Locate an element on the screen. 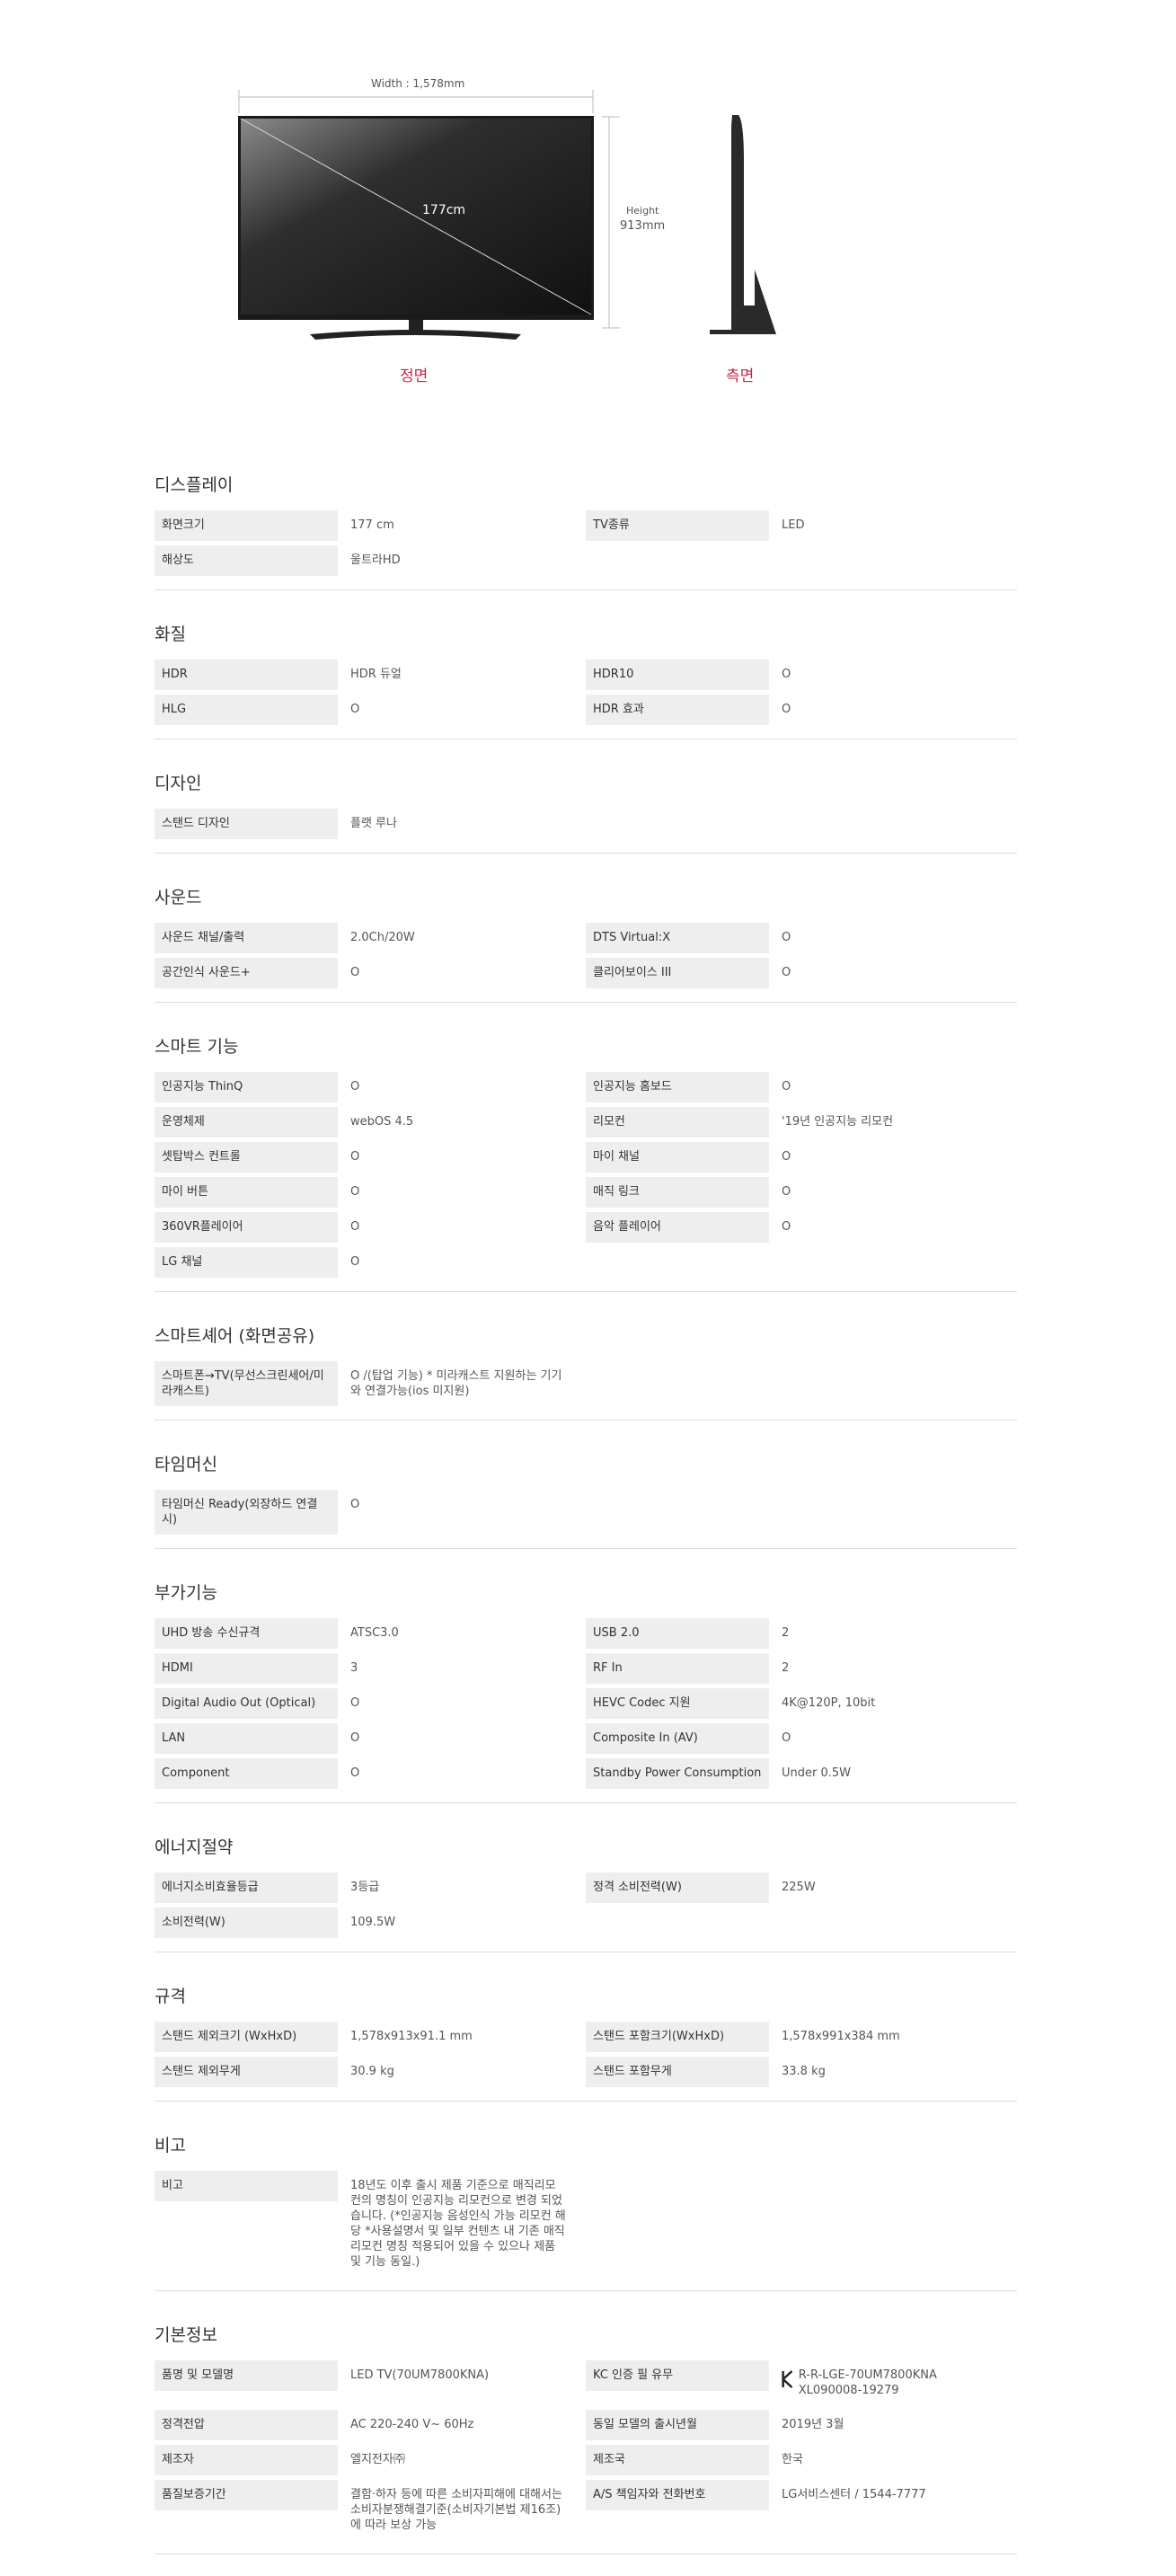 Image resolution: width=1176 pixels, height=2576 pixels. spec-row: 동일 모델의 출시년월 2019년 3월 is located at coordinates (802, 2425).